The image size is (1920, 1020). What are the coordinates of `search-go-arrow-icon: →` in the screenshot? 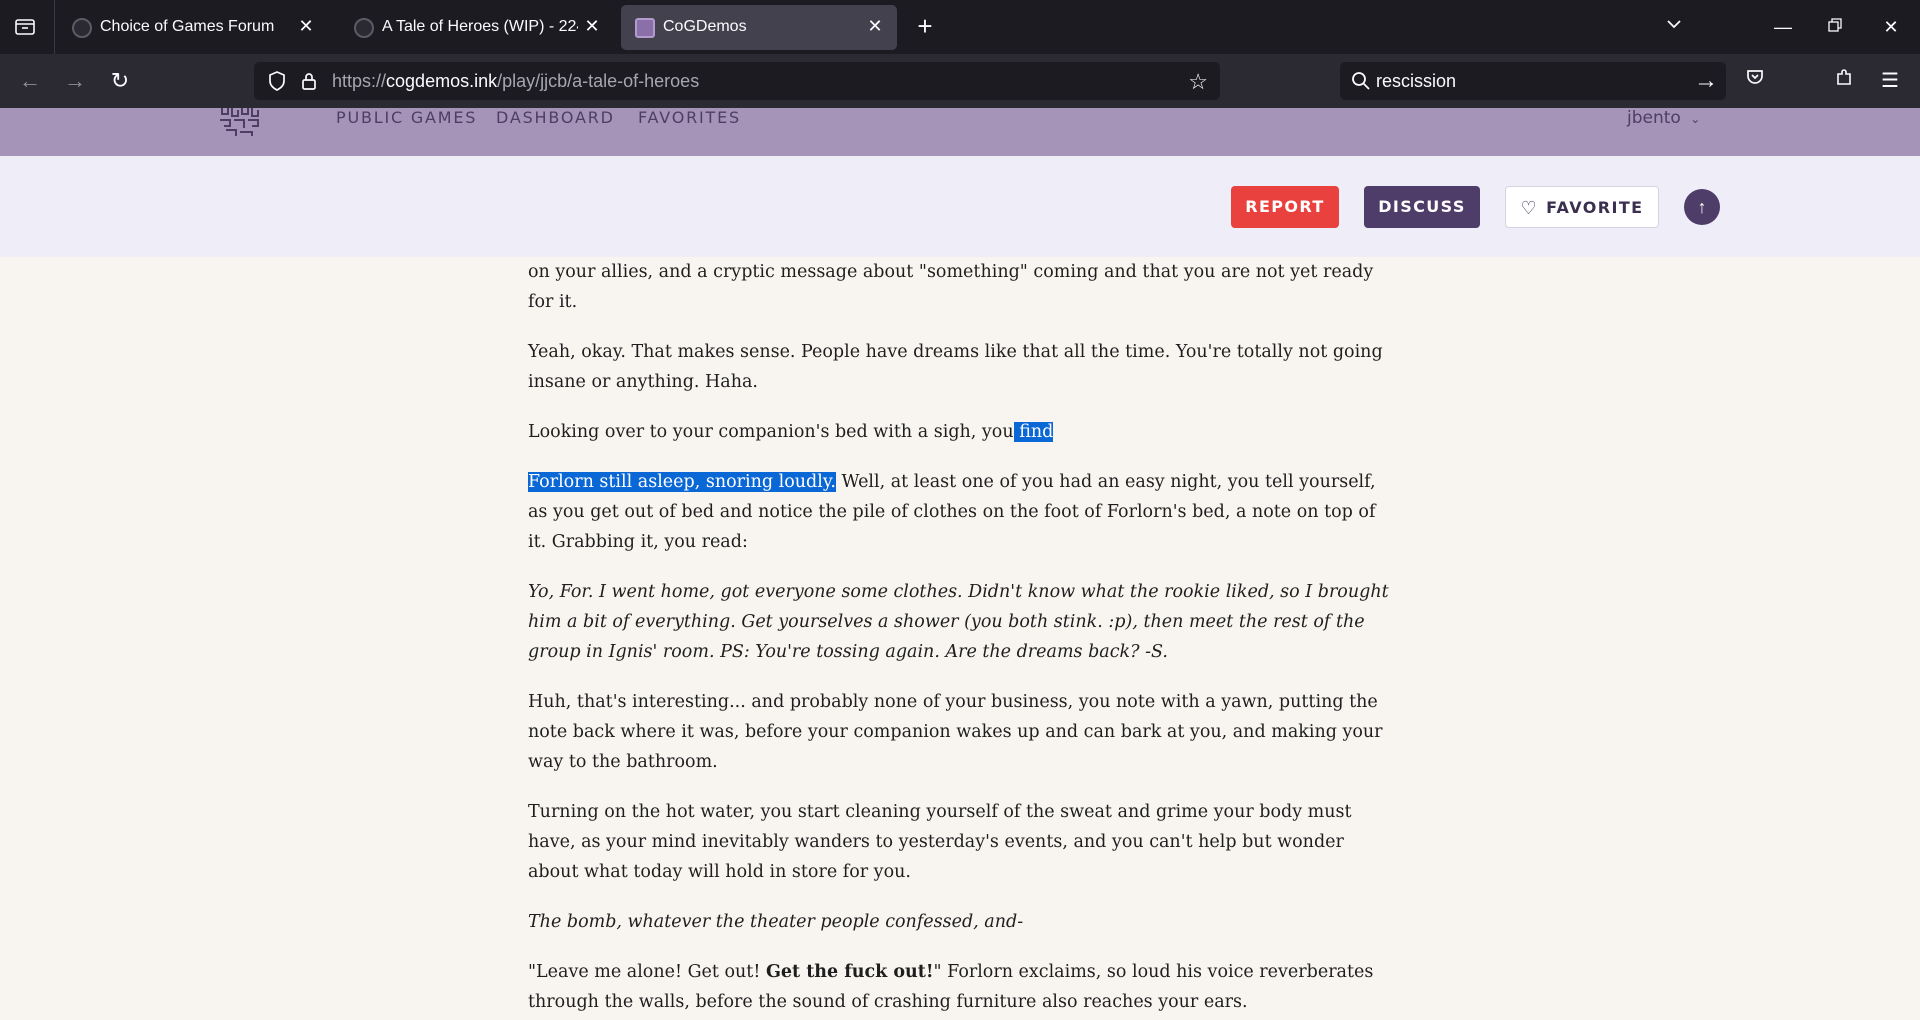 It's located at (1706, 81).